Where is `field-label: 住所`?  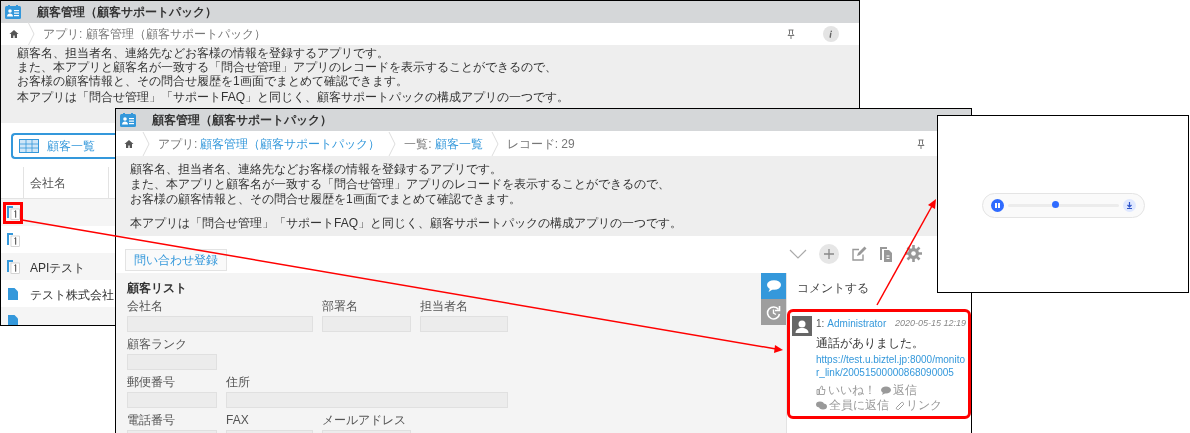 field-label: 住所 is located at coordinates (238, 382).